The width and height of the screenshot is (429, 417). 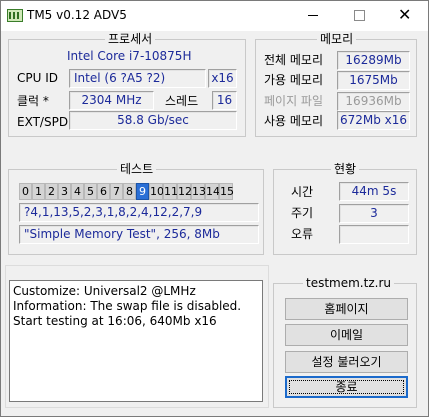 I want to click on threads-label: 스레드, so click(x=182, y=101).